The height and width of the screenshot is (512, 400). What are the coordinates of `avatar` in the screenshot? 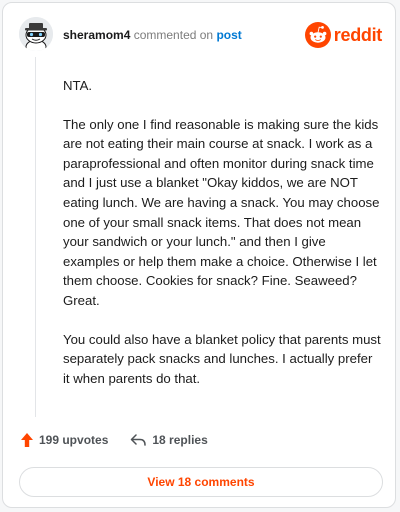 It's located at (36, 34).